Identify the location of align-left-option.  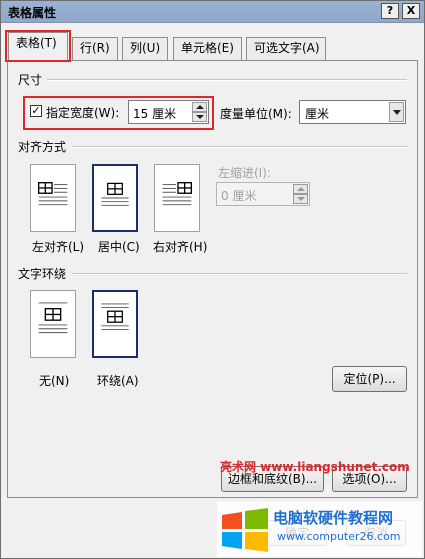
(53, 198).